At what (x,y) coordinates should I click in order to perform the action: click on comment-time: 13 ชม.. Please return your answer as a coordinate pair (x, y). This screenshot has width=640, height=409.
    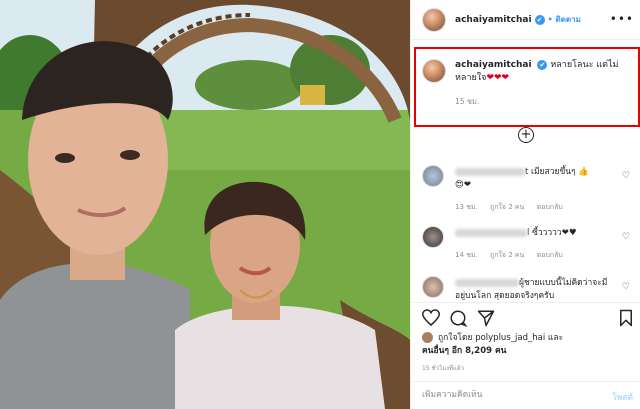
    Looking at the image, I should click on (466, 207).